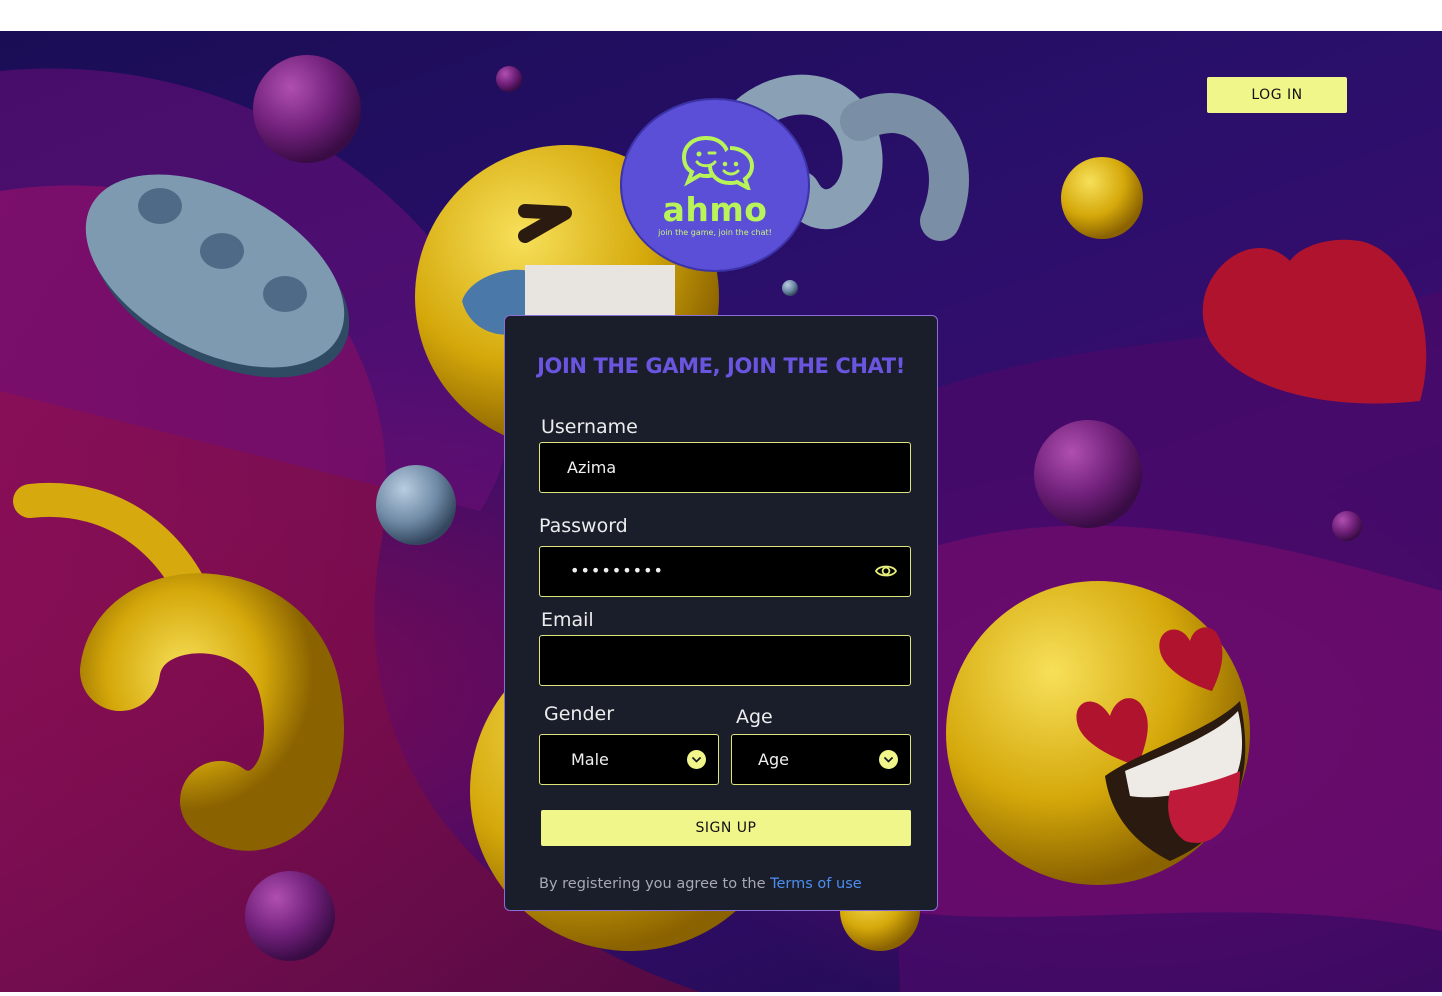 Image resolution: width=1442 pixels, height=996 pixels. I want to click on password-value: •••••••••, so click(617, 570).